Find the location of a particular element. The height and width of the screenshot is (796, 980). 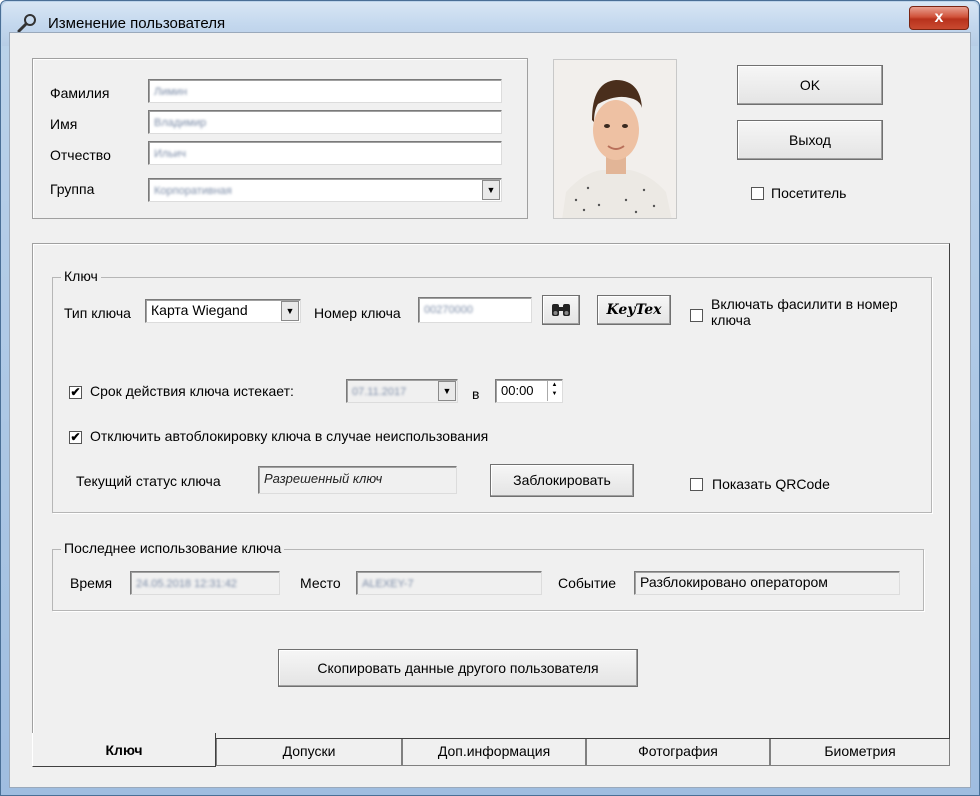

patronymic-label: Отчество is located at coordinates (80, 155).